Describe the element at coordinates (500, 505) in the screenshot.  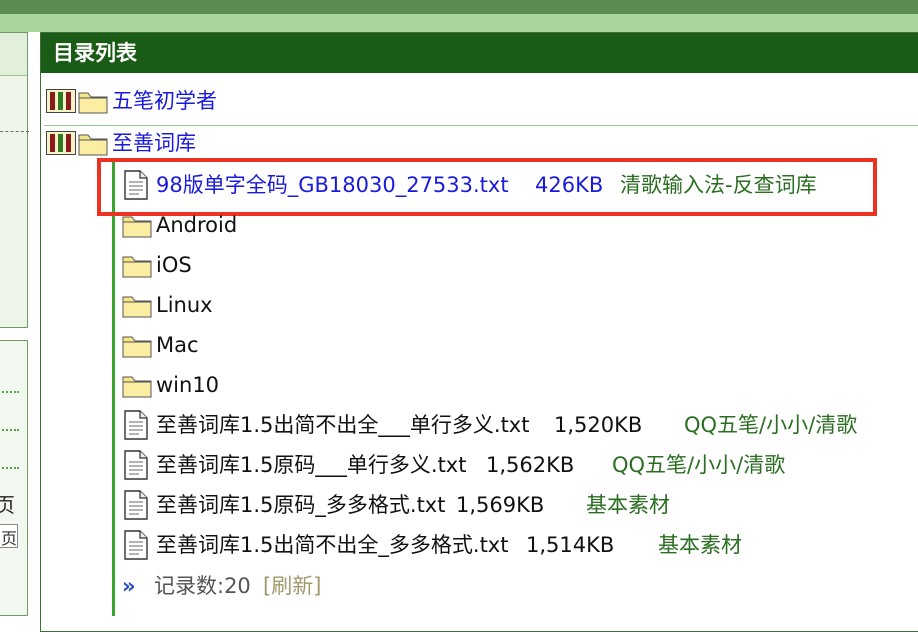
I see `file-size: 1,569KB` at that location.